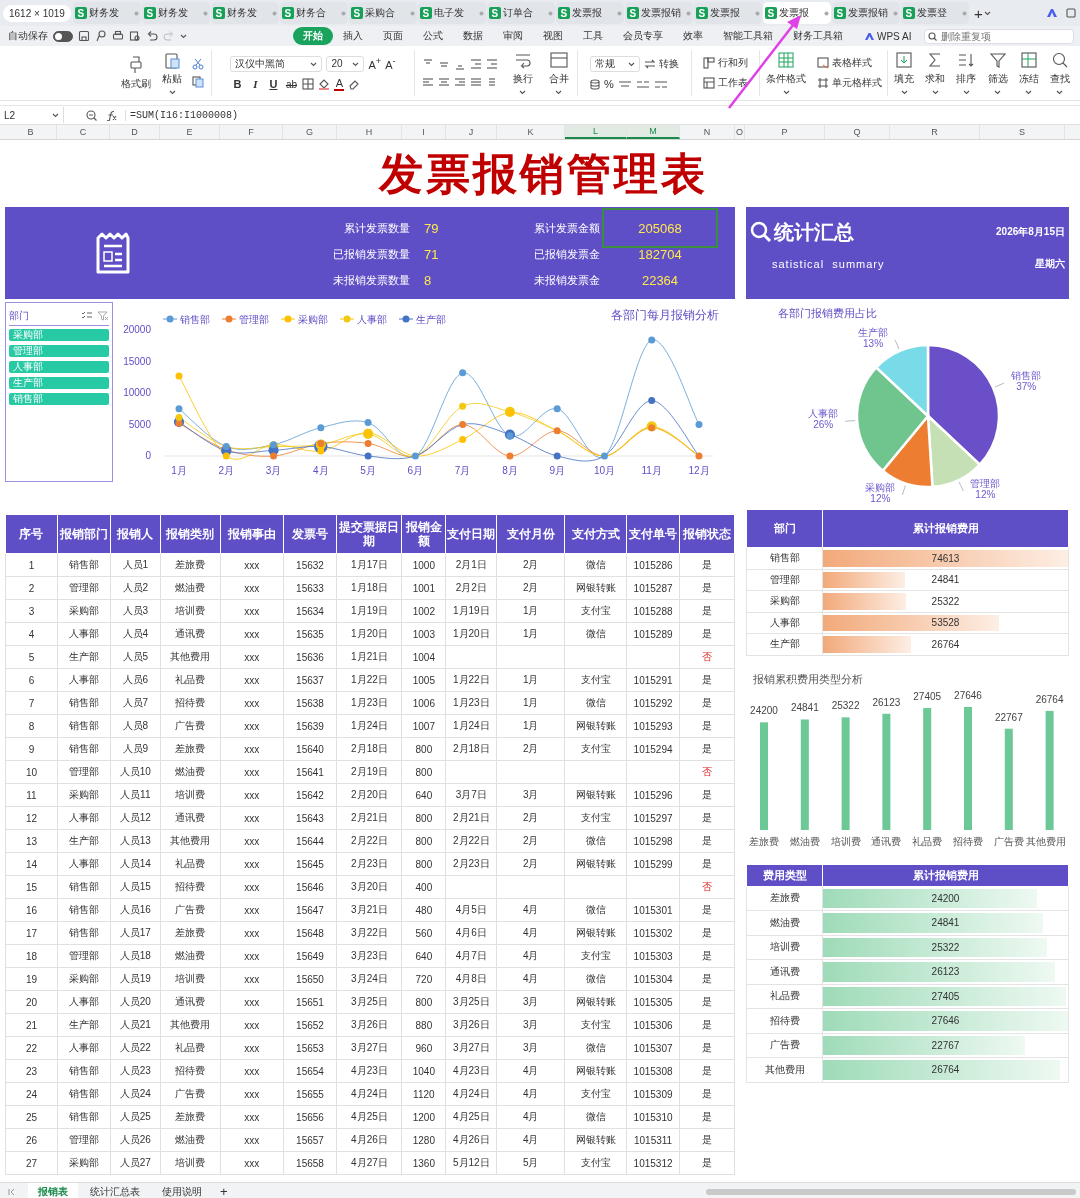  What do you see at coordinates (369, 933) in the screenshot?
I see `table-cell: 3月22日` at bounding box center [369, 933].